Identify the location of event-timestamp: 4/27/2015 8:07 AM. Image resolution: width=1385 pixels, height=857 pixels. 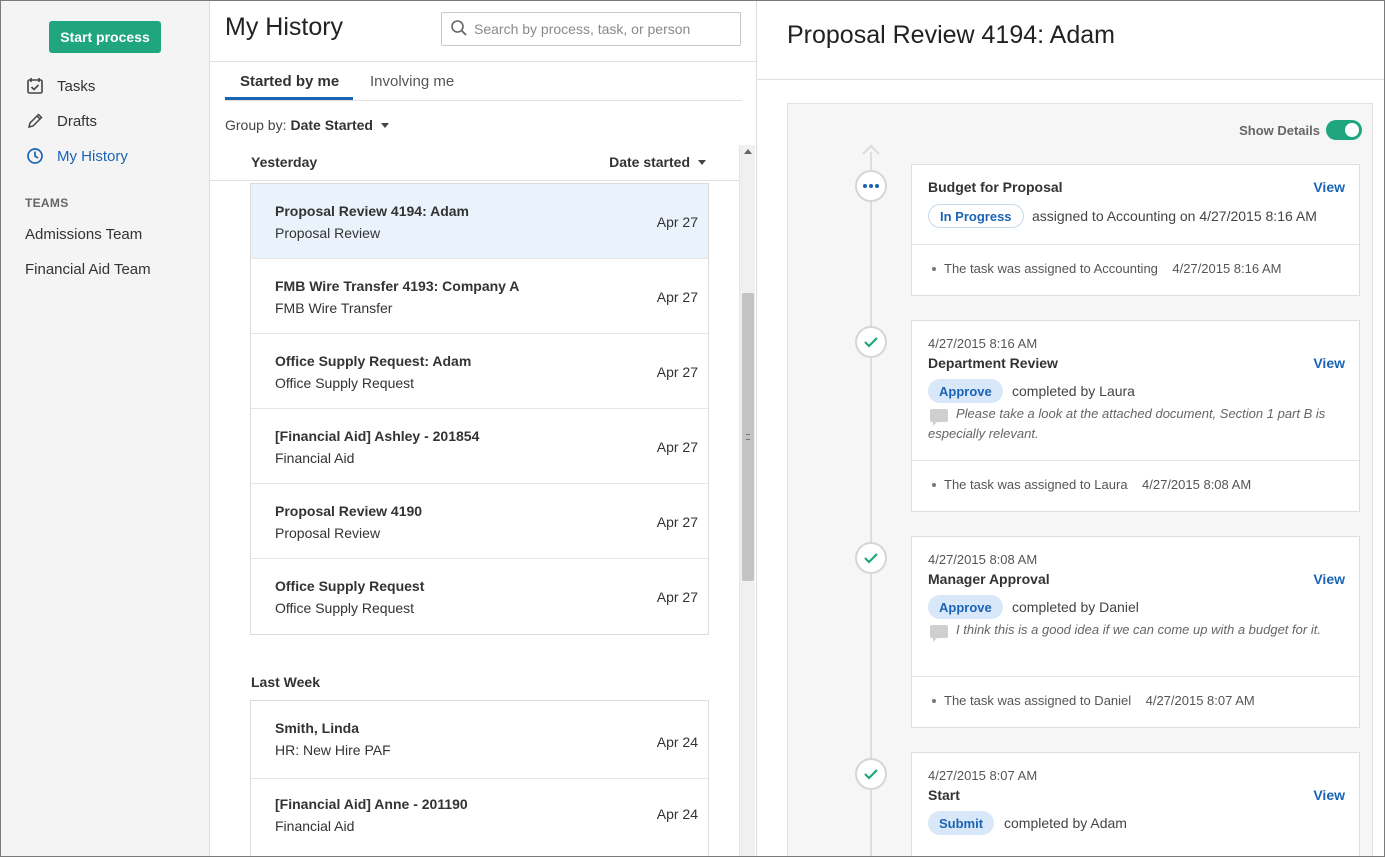
(983, 775).